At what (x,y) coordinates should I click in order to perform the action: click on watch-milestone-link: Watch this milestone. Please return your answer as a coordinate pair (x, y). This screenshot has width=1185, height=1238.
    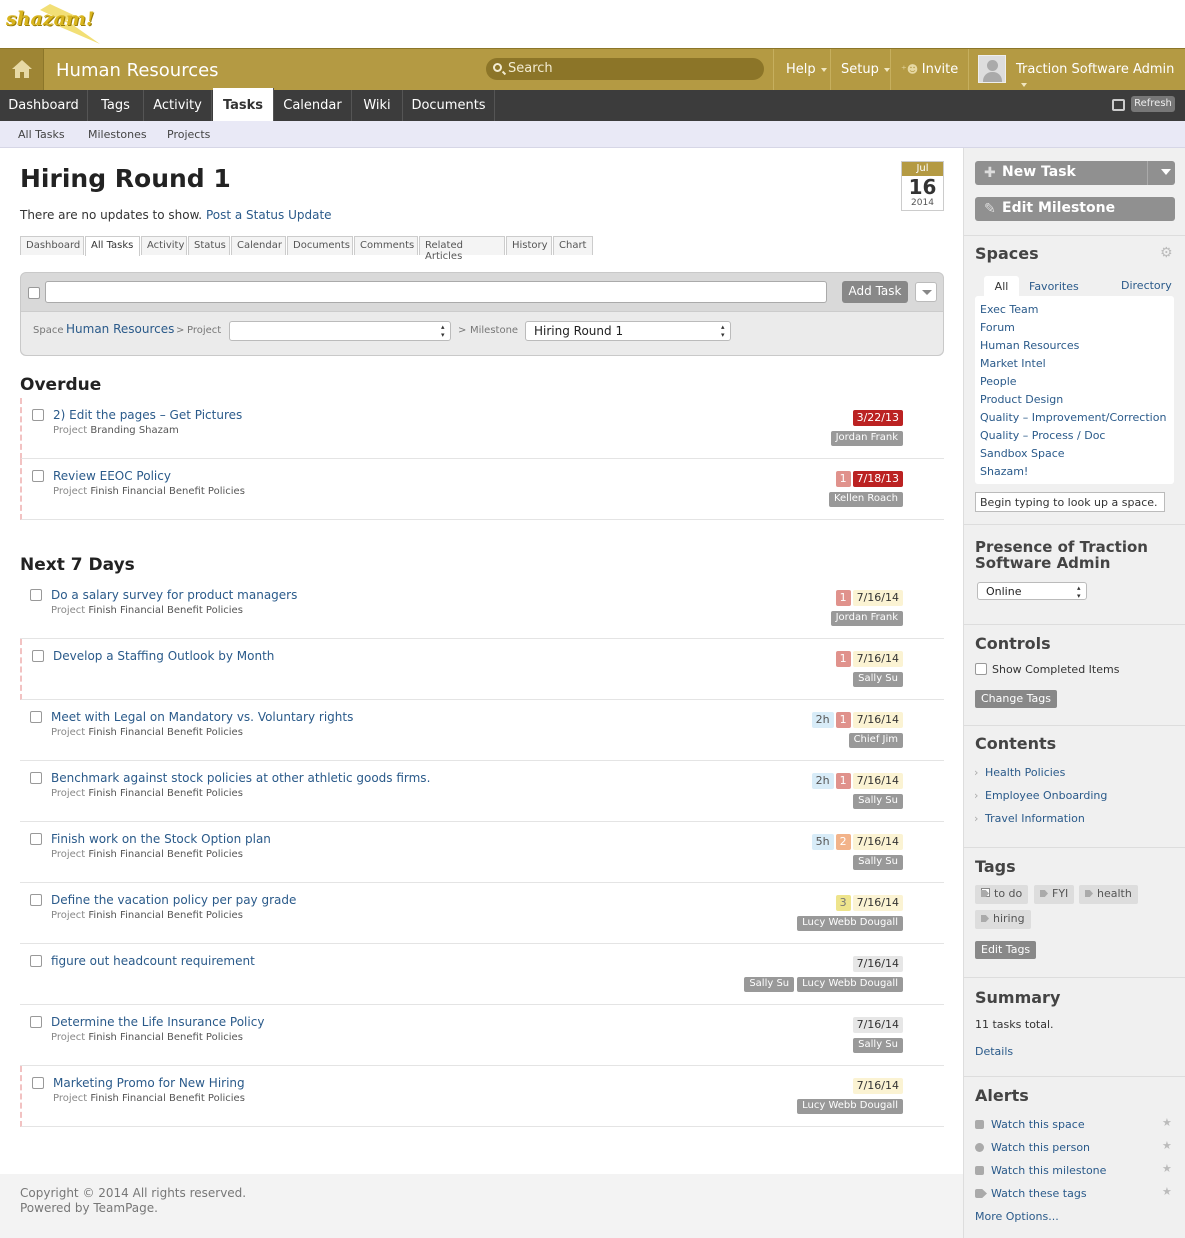
    Looking at the image, I should click on (1048, 1170).